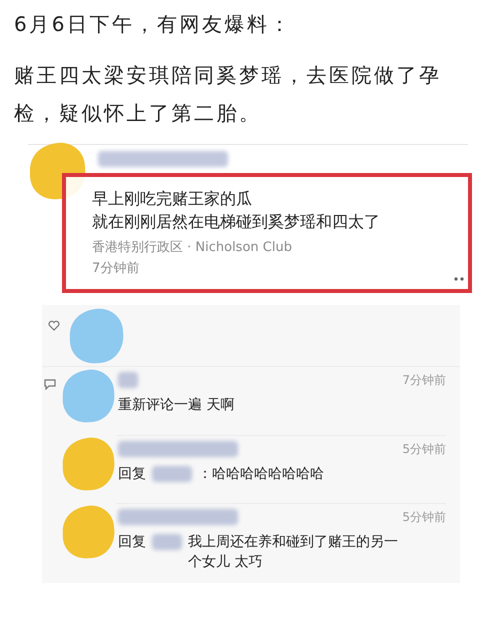  Describe the element at coordinates (54, 325) in the screenshot. I see `heart-icon` at that location.